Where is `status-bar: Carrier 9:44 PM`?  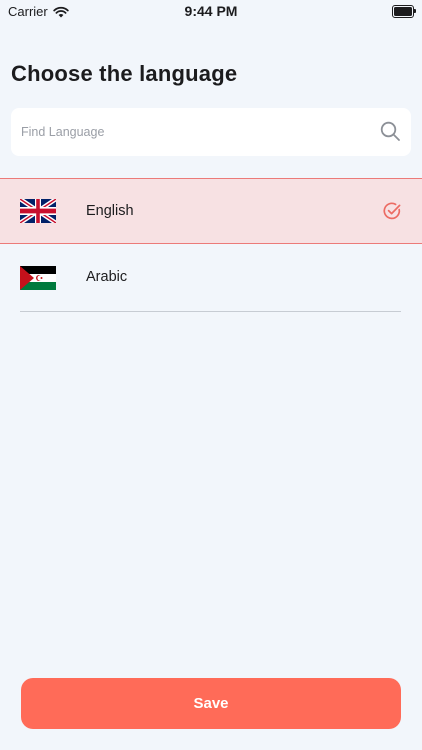 status-bar: Carrier 9:44 PM is located at coordinates (211, 11).